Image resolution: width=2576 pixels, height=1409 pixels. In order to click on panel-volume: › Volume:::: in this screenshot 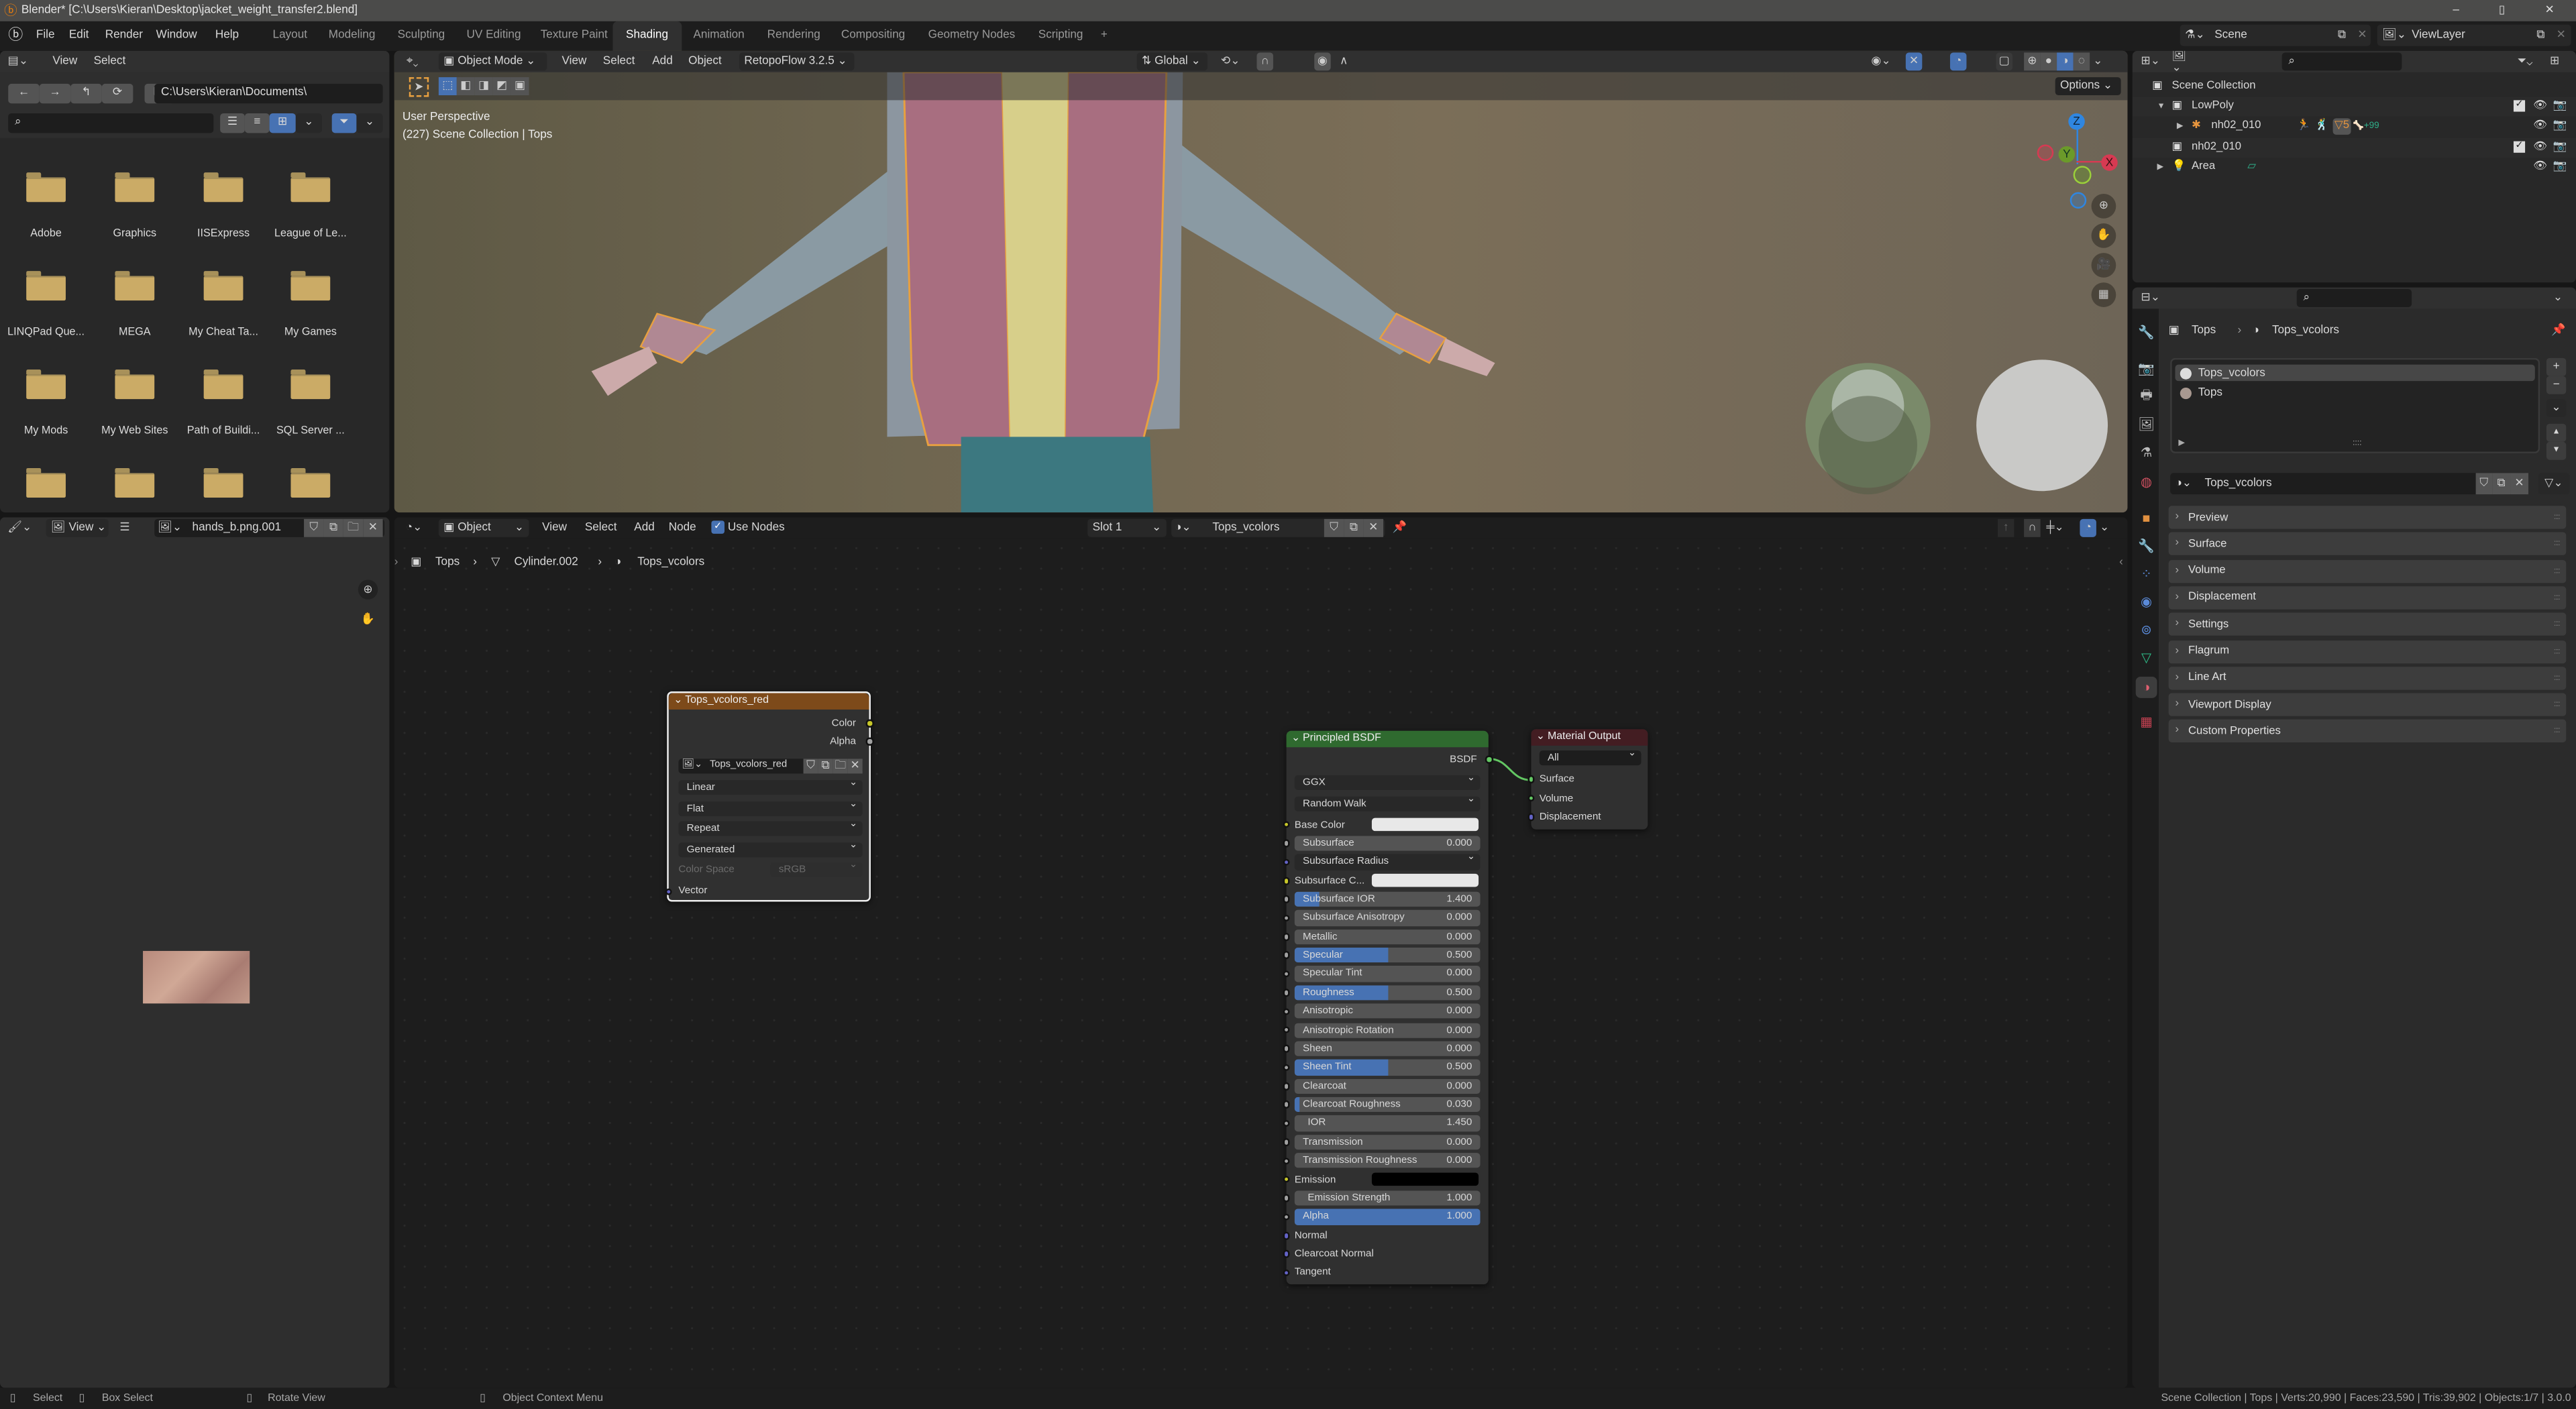, I will do `click(2367, 571)`.